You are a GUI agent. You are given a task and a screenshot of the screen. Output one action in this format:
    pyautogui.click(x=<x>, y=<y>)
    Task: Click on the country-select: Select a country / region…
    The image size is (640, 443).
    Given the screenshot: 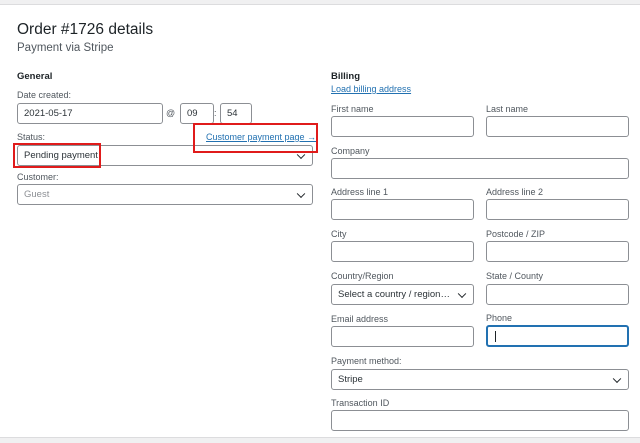 What is the action you would take?
    pyautogui.click(x=402, y=294)
    